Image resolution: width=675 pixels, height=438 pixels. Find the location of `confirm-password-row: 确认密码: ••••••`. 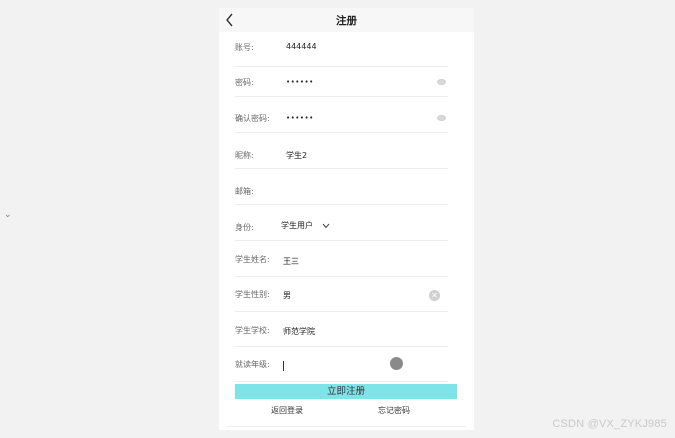

confirm-password-row: 确认密码: •••••• is located at coordinates (341, 117).